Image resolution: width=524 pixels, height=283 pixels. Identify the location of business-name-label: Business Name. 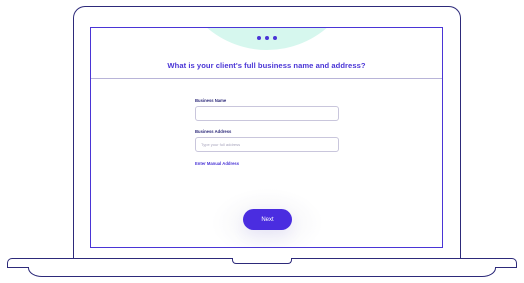
(211, 100).